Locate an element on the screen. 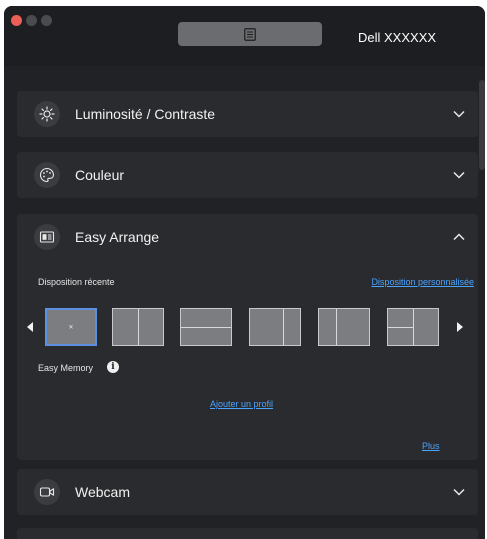 This screenshot has width=487, height=539. section-header: Luminosité / Contraste is located at coordinates (247, 114).